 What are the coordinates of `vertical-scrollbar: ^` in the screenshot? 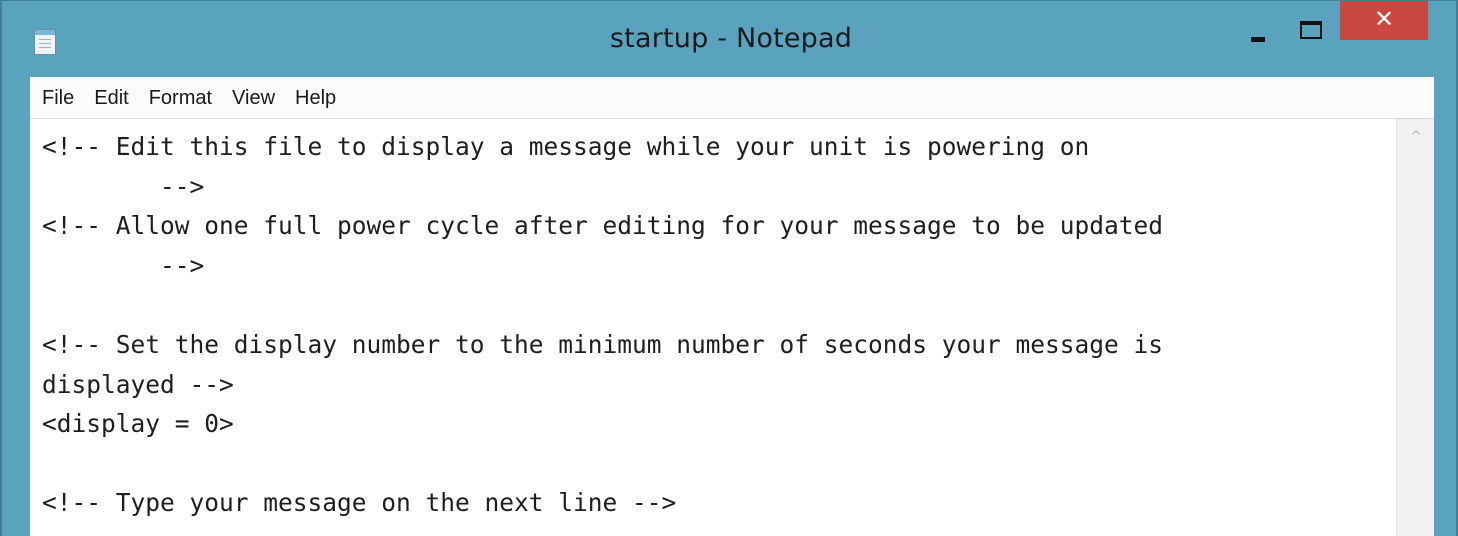 It's located at (1415, 327).